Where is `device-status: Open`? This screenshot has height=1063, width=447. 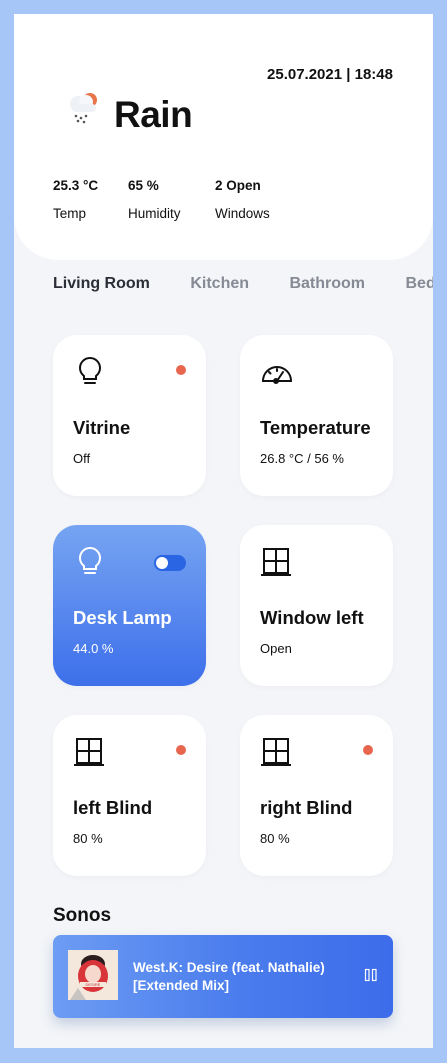 device-status: Open is located at coordinates (276, 648).